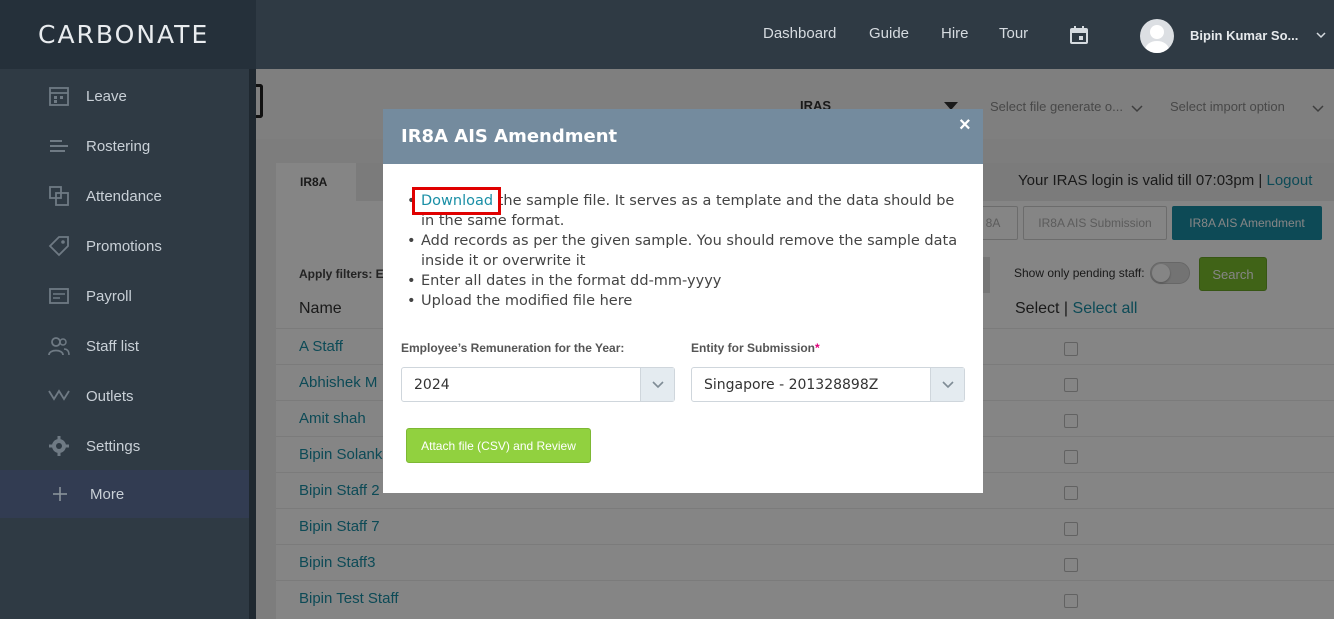 The image size is (1334, 619). I want to click on year-label: Employee’s Remuneration for the Year:, so click(513, 348).